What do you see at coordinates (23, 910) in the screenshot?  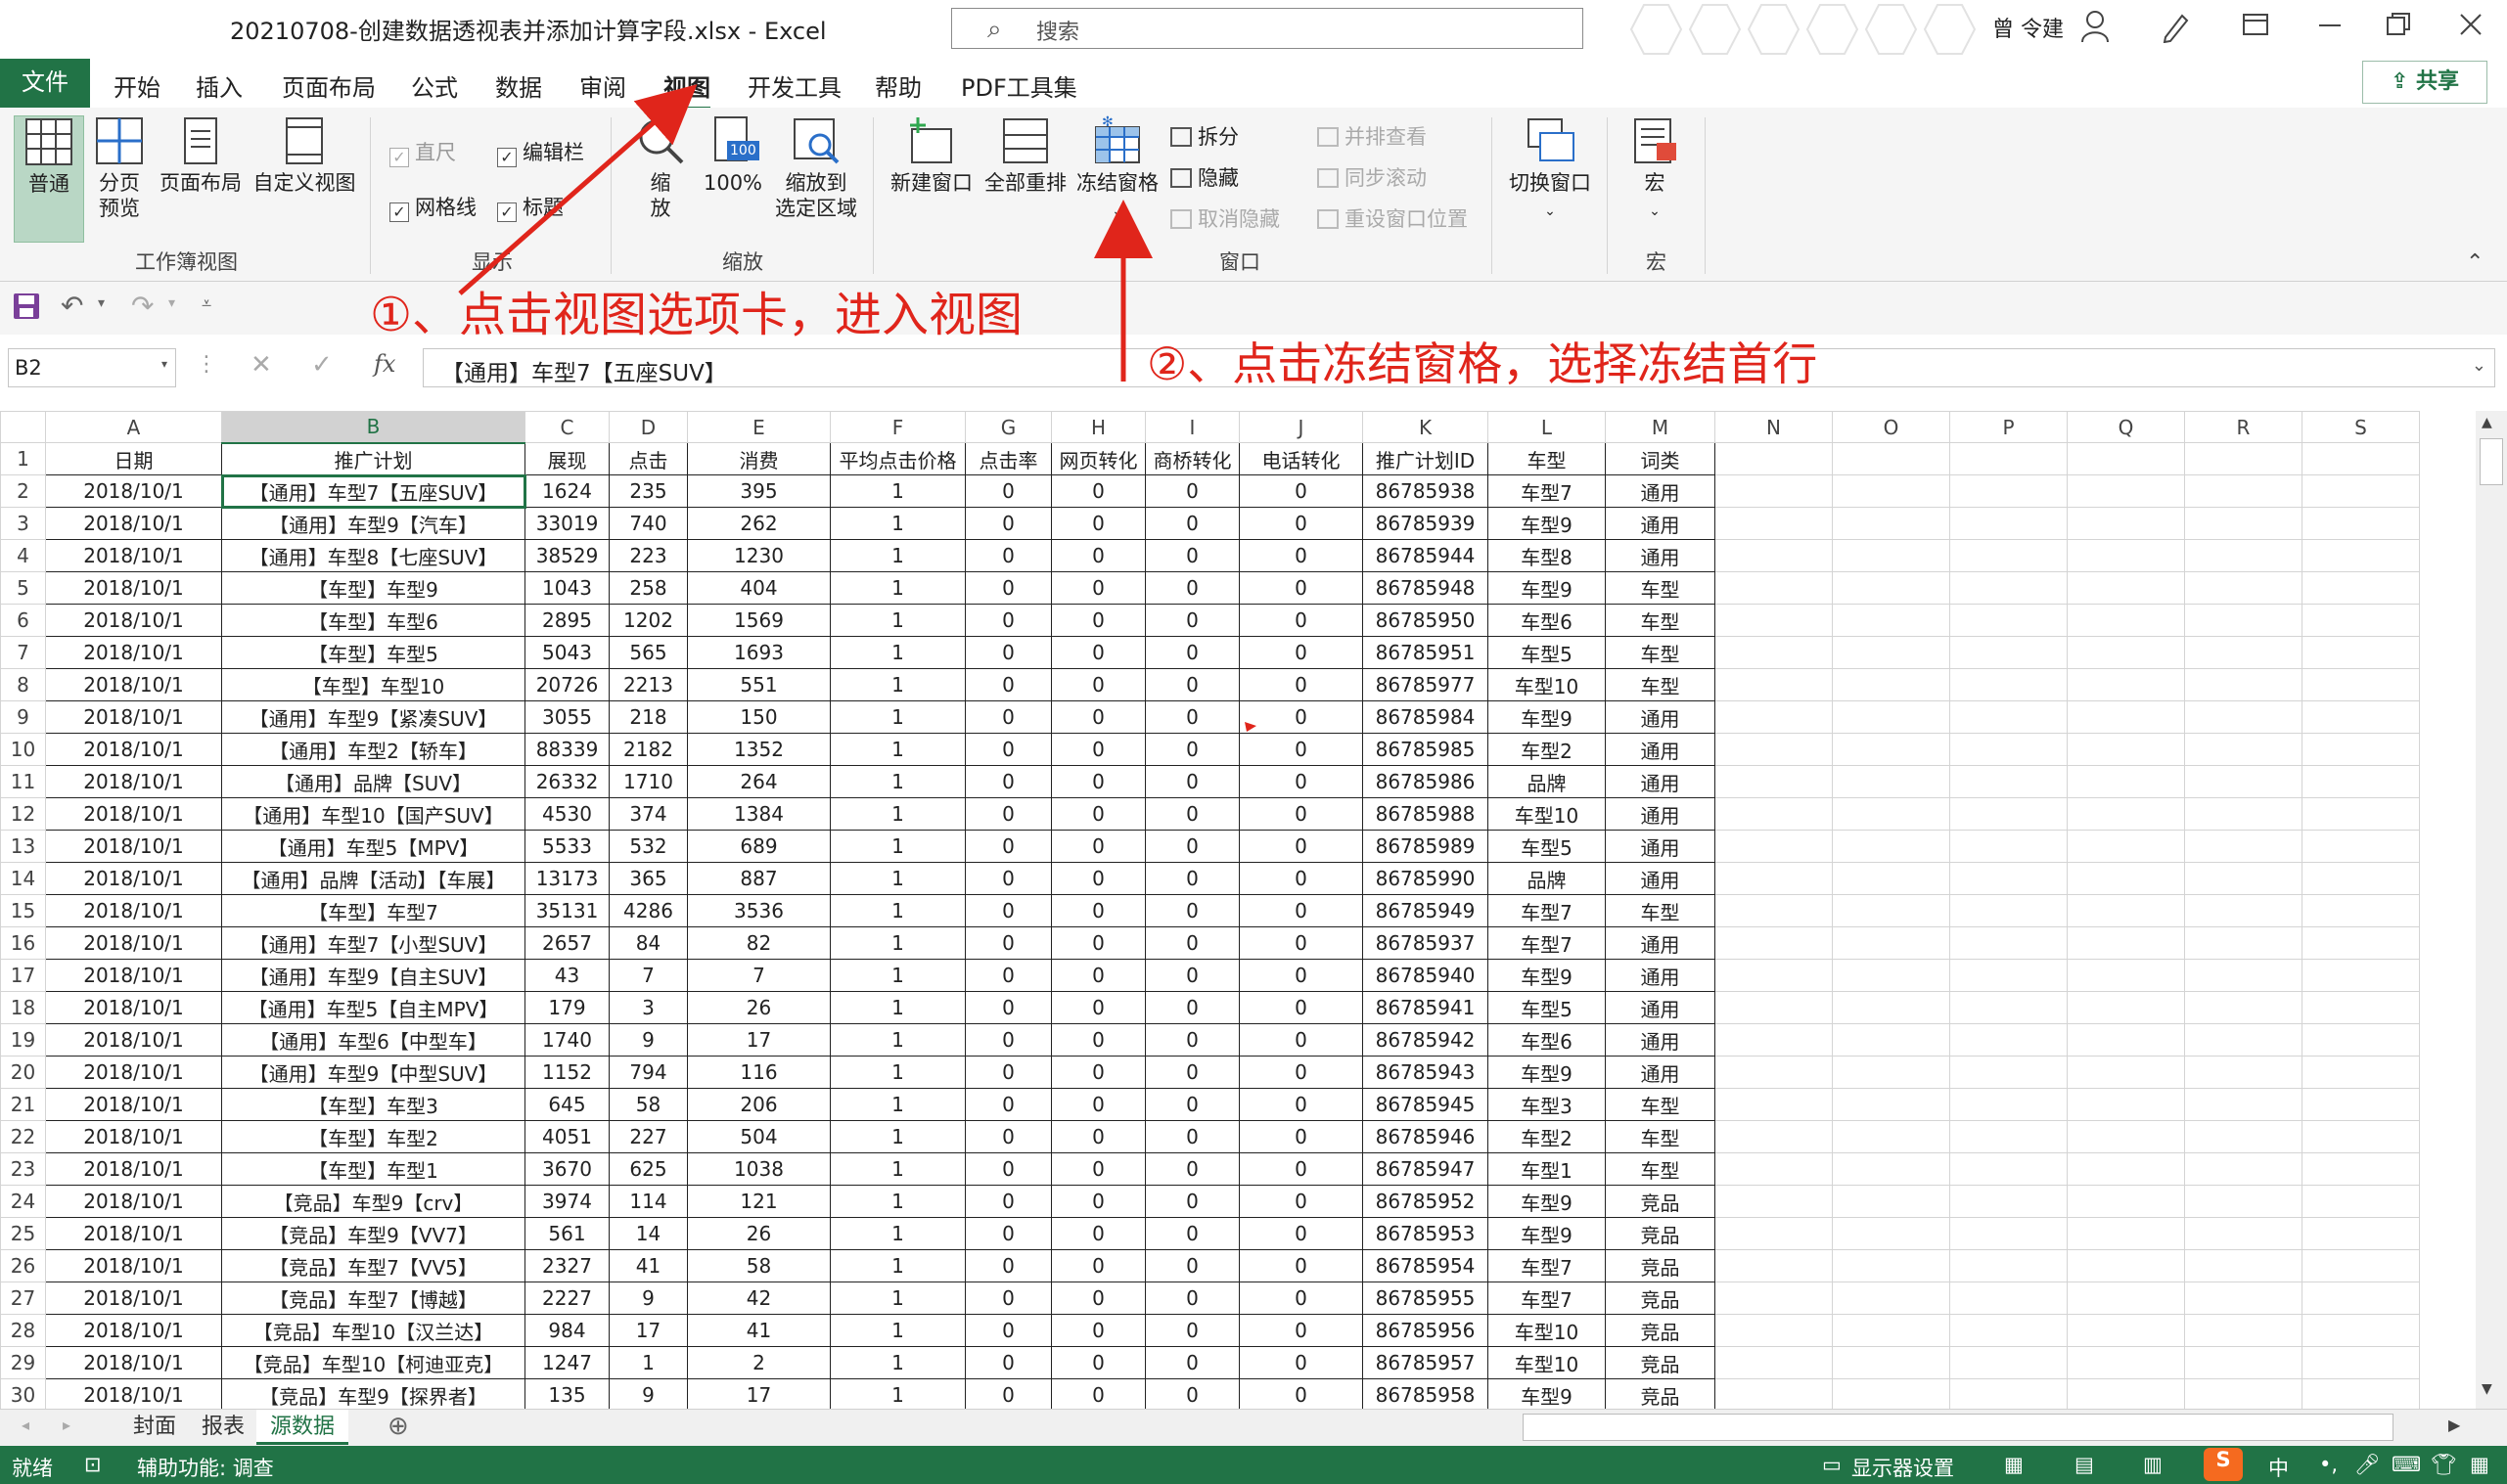 I see `row-header: 15` at bounding box center [23, 910].